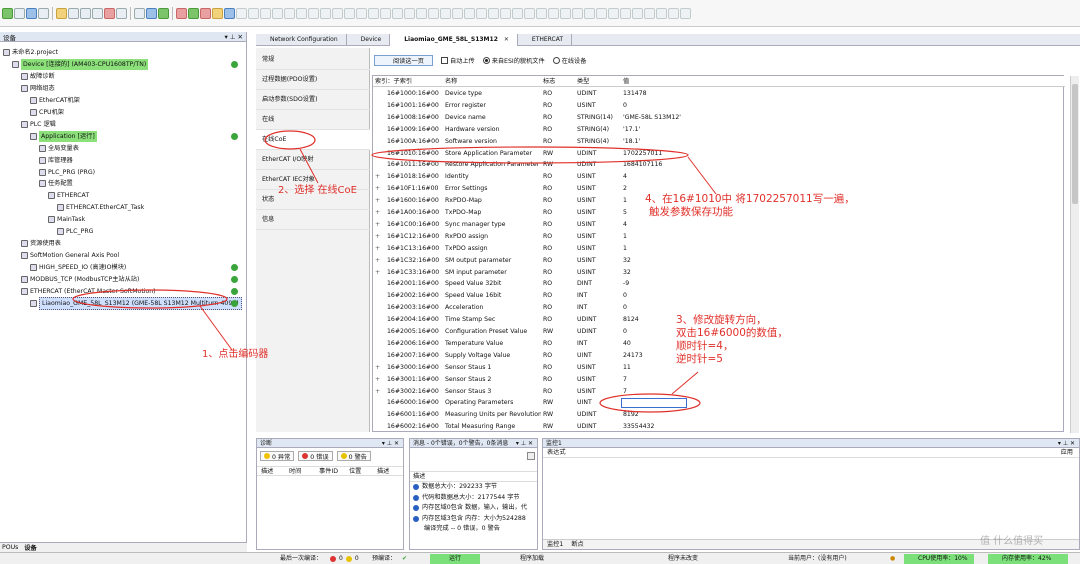 The image size is (1080, 564). Describe the element at coordinates (719, 225) in the screenshot. I see `table-row: +16#1C00:16#00 Sync manager type RO USINT 4` at that location.